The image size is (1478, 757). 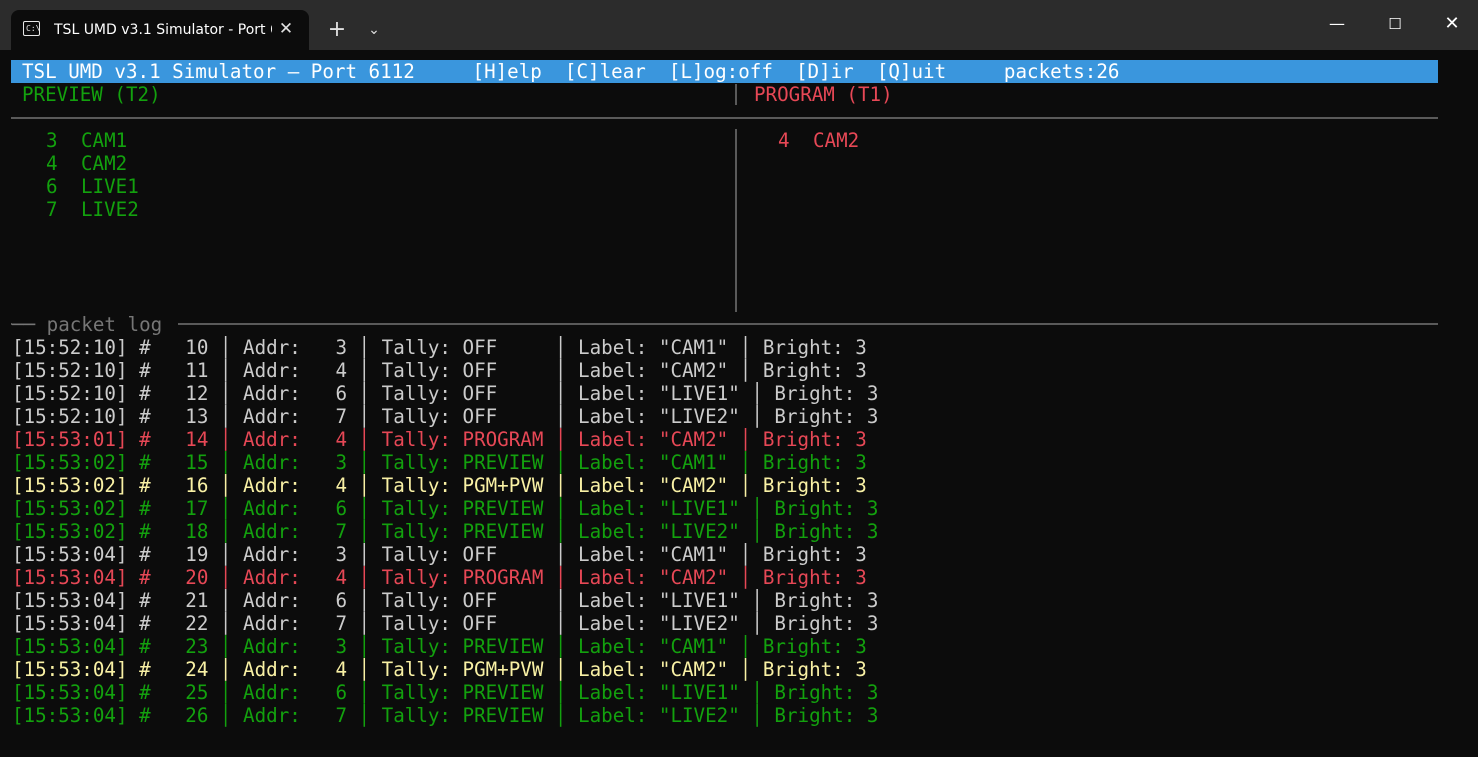 What do you see at coordinates (163, 30) in the screenshot?
I see `tab-title: TSL UMD v3.1 Simulator - Port 6112` at bounding box center [163, 30].